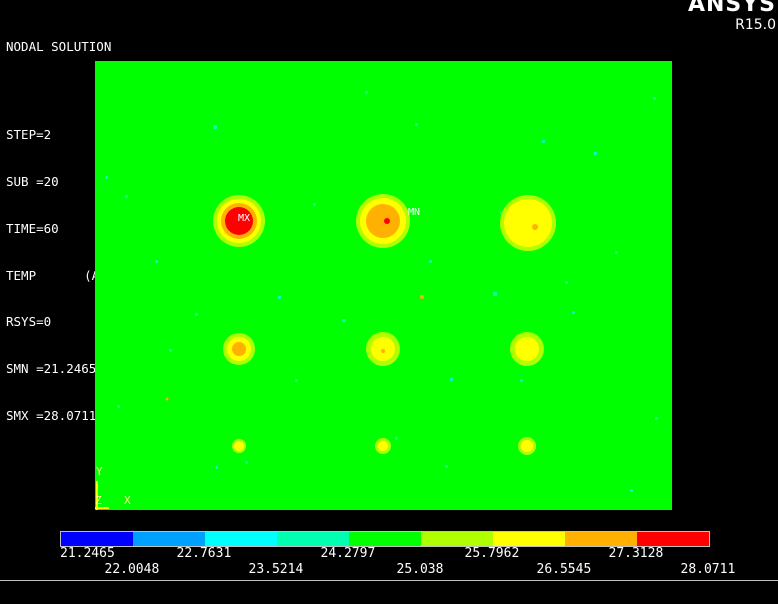  What do you see at coordinates (383, 446) in the screenshot?
I see `hotspot-bottom-middle` at bounding box center [383, 446].